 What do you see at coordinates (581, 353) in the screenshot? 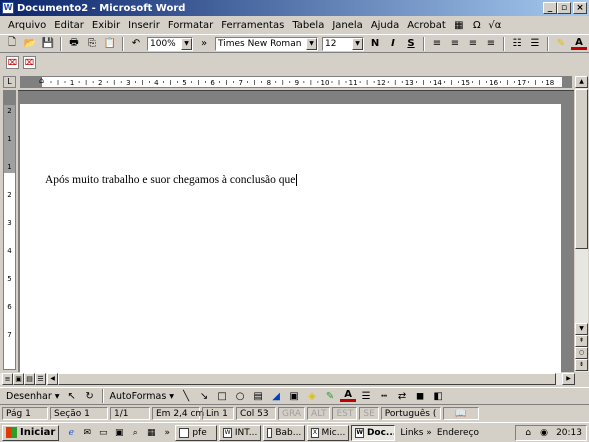
I see `browse-object-button: ○` at bounding box center [581, 353].